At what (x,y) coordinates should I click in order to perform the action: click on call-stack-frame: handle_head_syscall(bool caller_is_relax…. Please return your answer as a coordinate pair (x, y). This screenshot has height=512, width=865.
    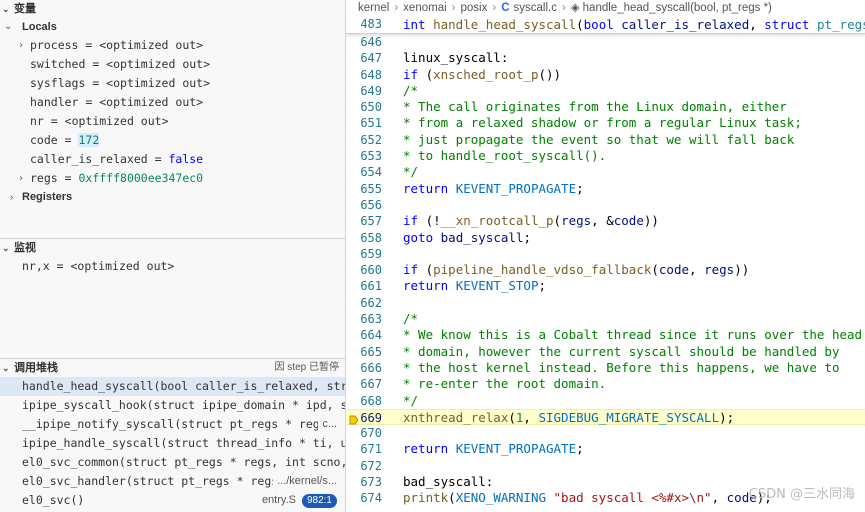
    Looking at the image, I should click on (172, 386).